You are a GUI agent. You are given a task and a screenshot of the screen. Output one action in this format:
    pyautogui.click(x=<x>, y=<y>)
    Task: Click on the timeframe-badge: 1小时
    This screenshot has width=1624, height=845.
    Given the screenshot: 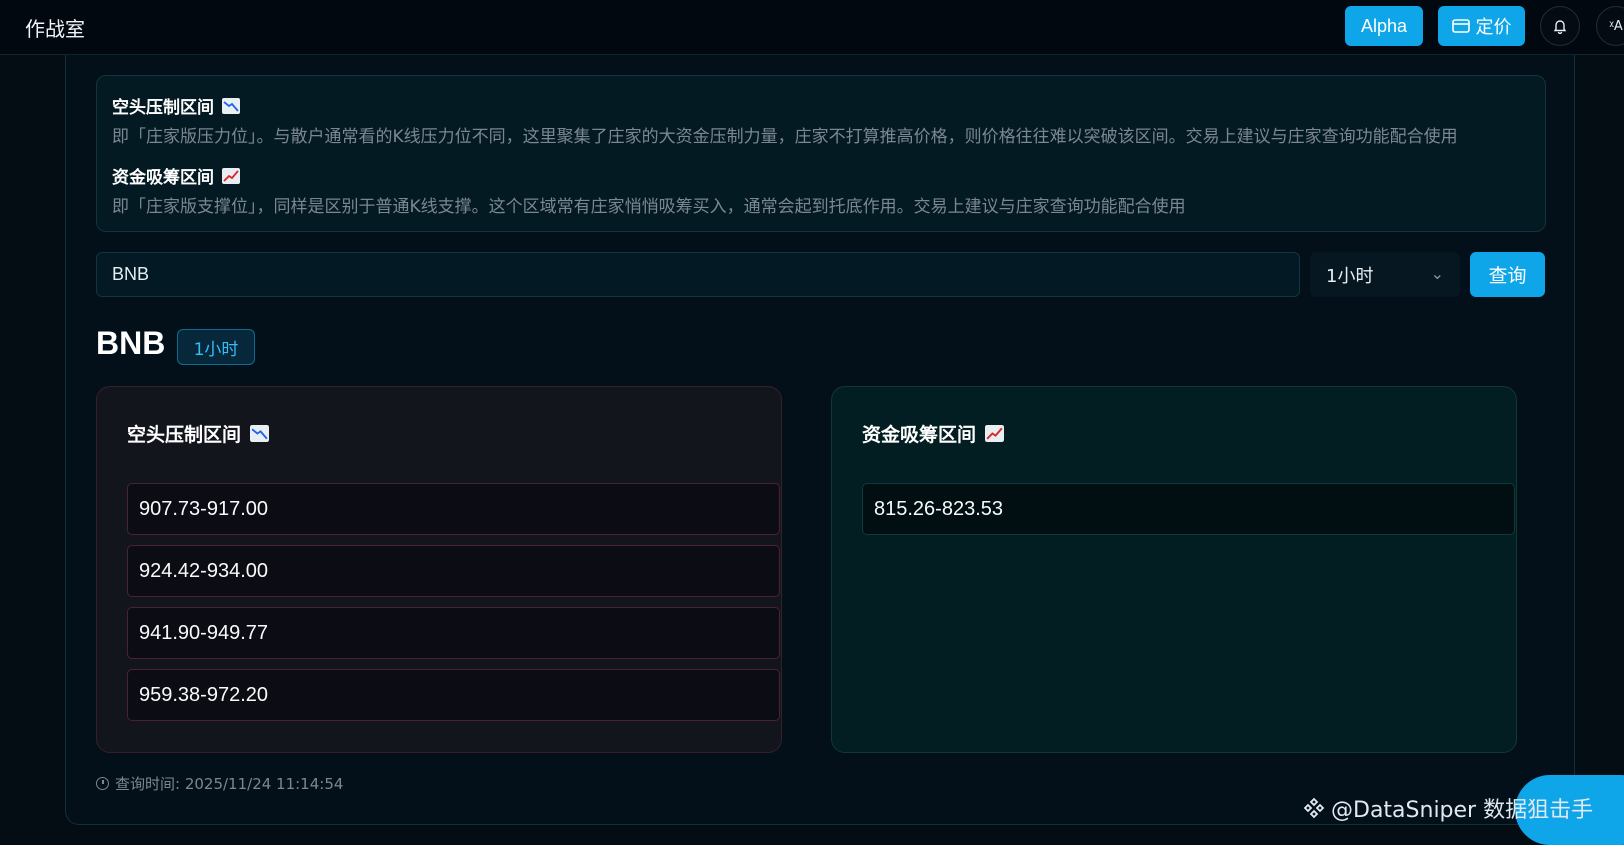 What is the action you would take?
    pyautogui.click(x=216, y=347)
    